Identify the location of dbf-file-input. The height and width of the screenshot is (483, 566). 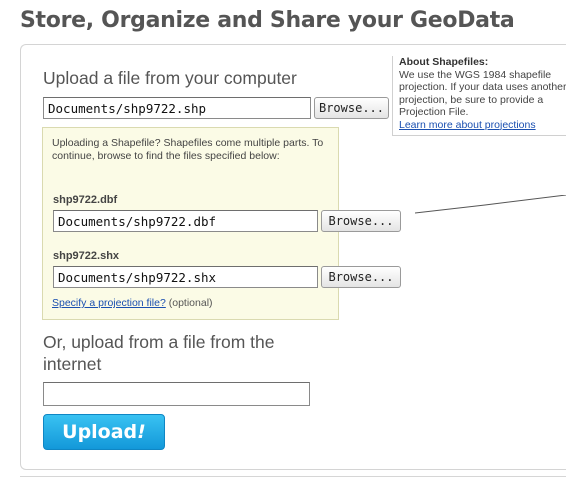
(185, 221).